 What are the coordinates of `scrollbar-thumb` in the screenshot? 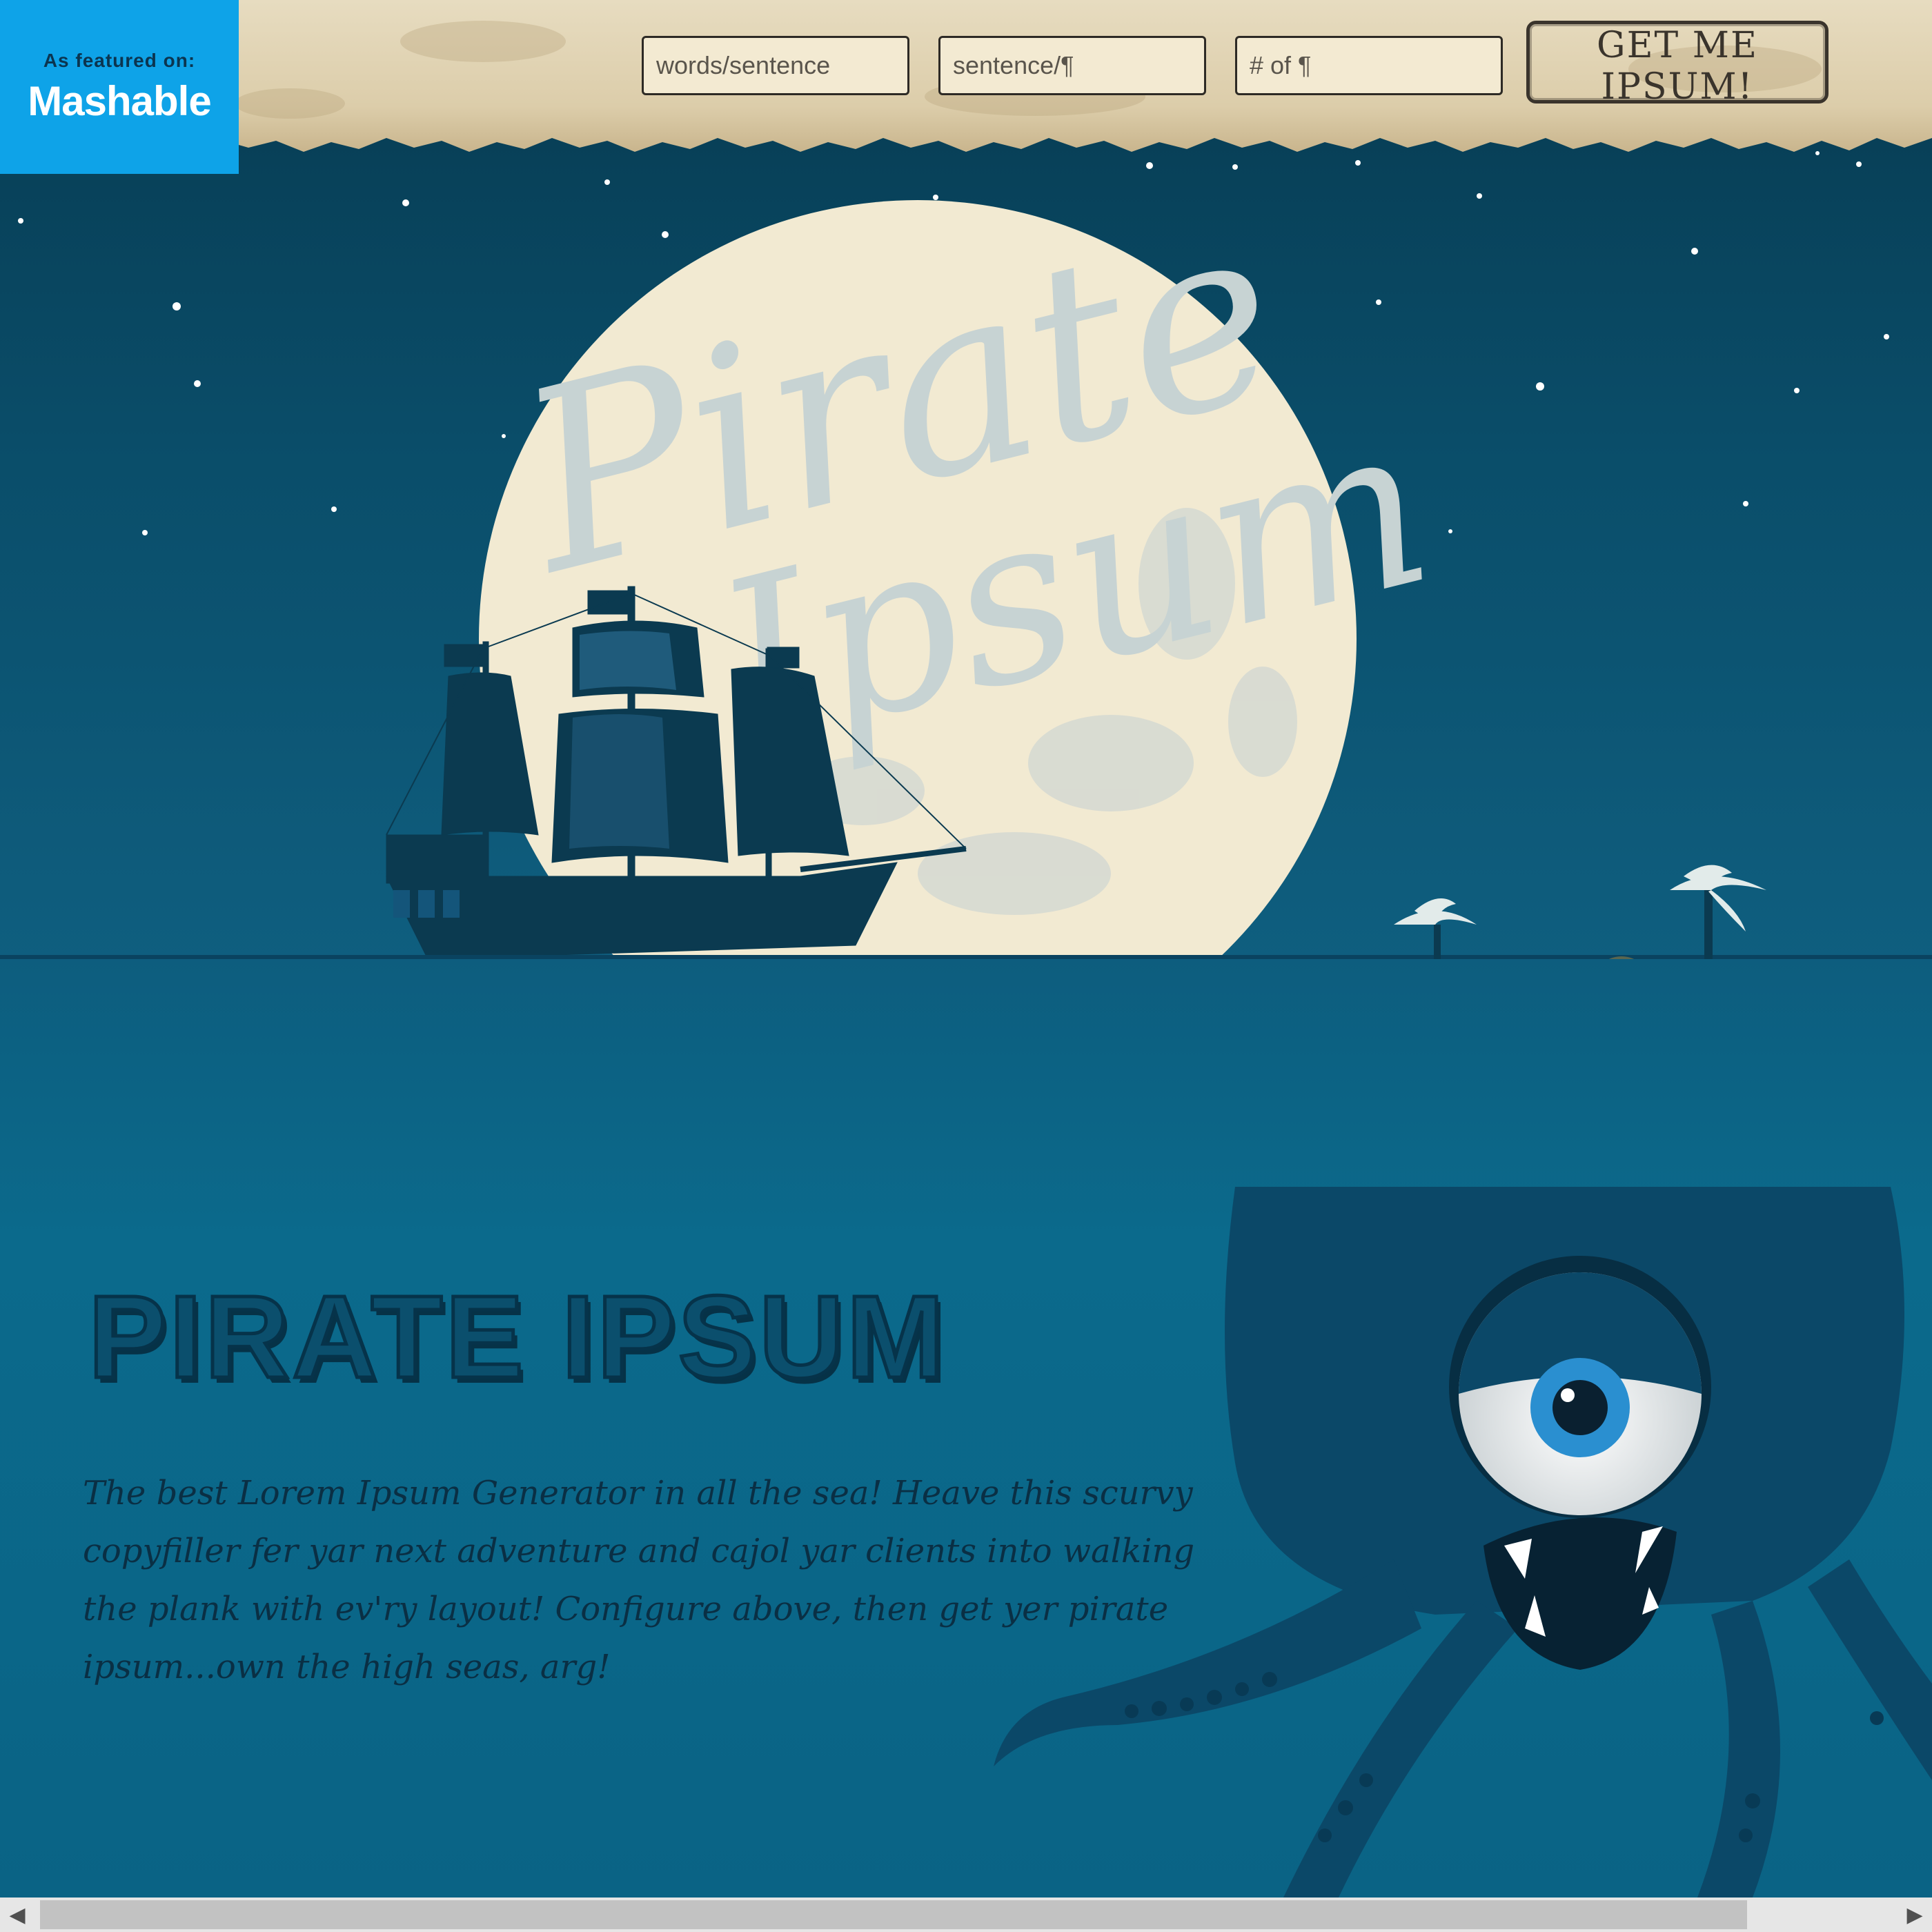 It's located at (893, 1914).